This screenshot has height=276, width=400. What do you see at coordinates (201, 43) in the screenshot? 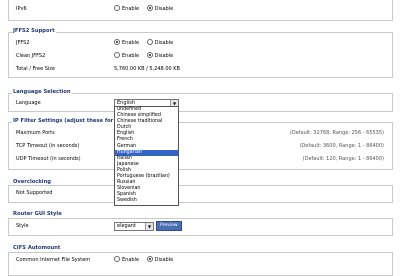
I see `jffs2-row: JFFS2 Enable Disable` at bounding box center [201, 43].